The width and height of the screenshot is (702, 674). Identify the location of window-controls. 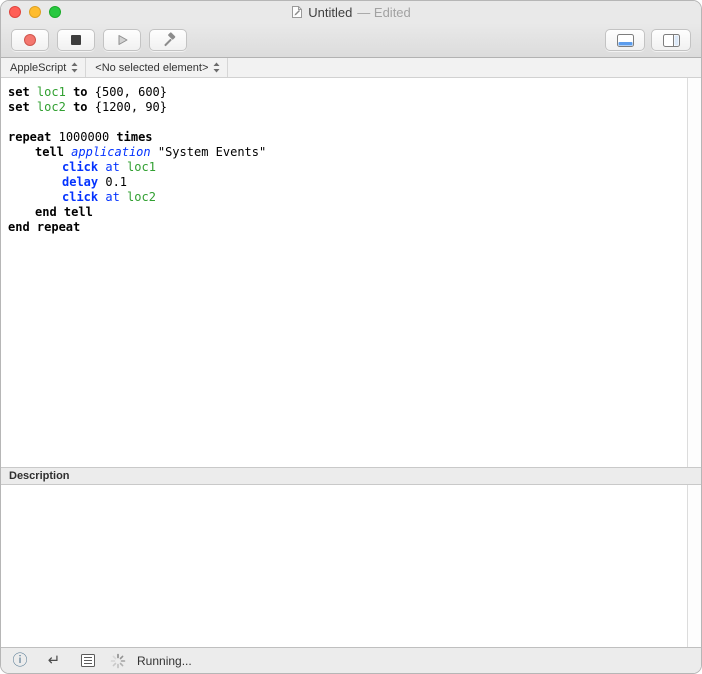
(35, 12).